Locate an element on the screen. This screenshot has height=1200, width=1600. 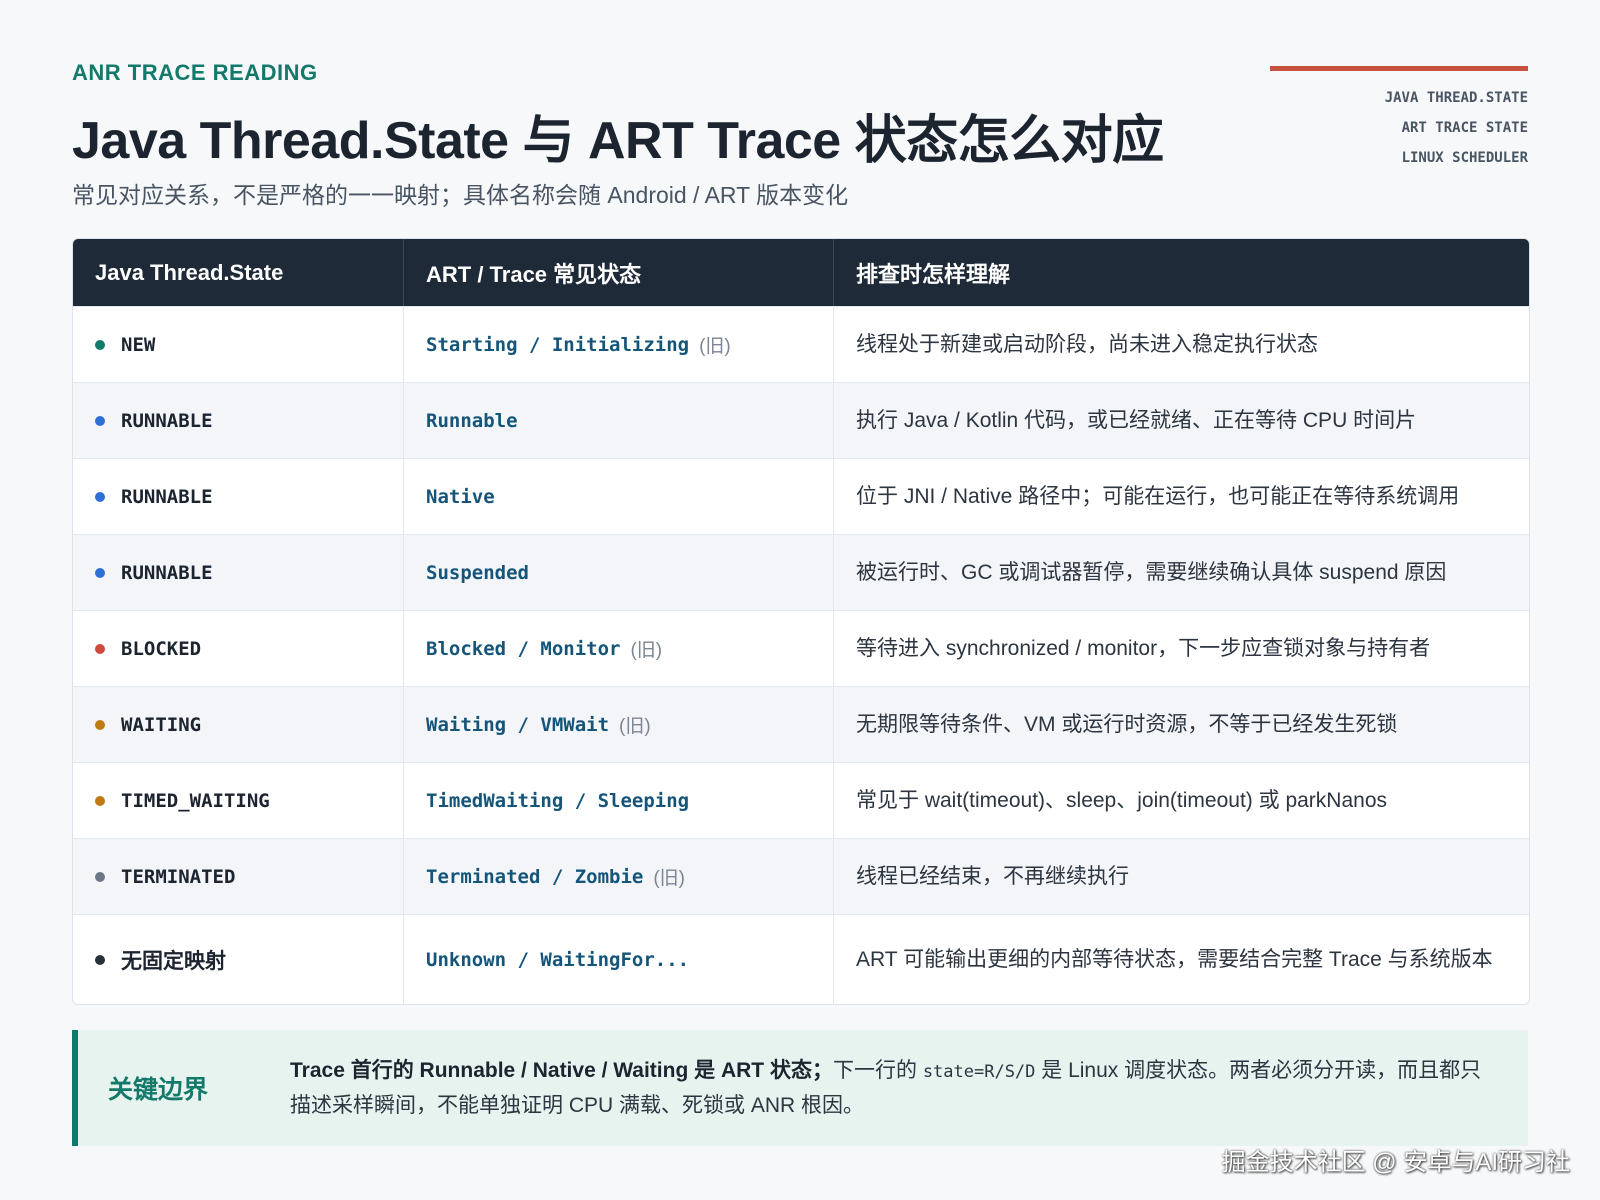
java-state-cell: TERMINATED is located at coordinates (238, 876).